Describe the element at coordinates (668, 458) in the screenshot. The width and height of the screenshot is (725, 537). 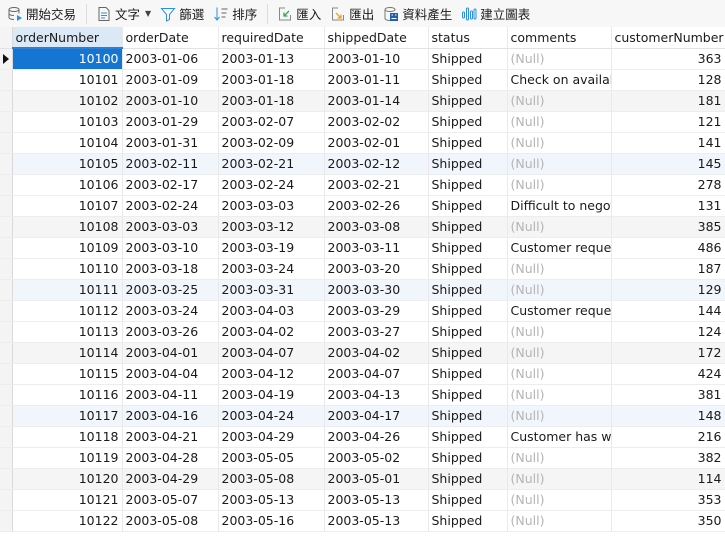
I see `cell-customerNumber: 382` at that location.